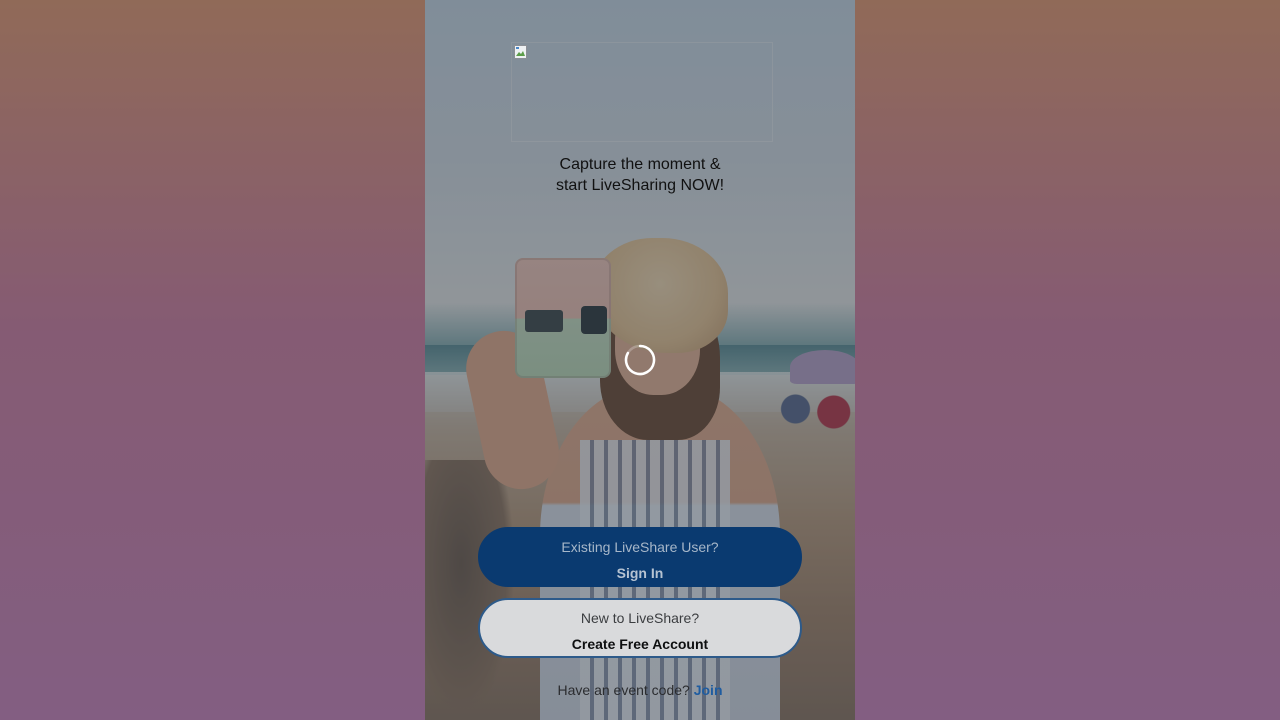 The width and height of the screenshot is (1280, 720). Describe the element at coordinates (642, 92) in the screenshot. I see `app-logo` at that location.